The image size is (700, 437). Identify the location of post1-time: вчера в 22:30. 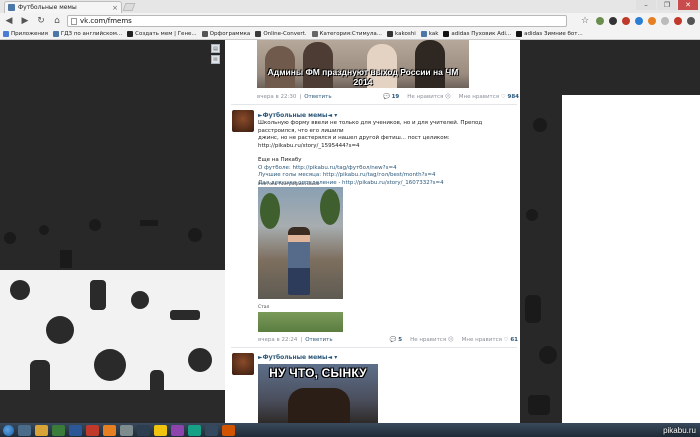
(276, 97).